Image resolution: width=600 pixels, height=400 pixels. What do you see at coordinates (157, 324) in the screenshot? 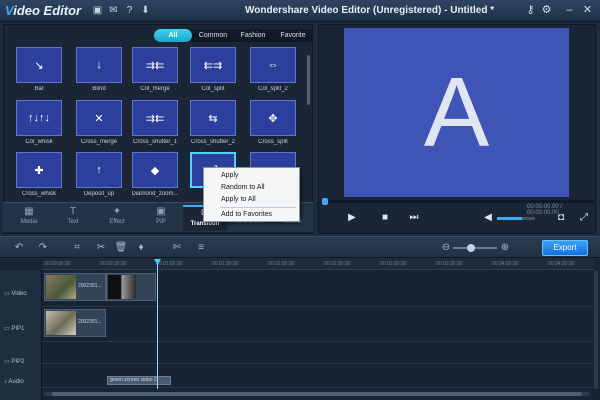
I see `playhead` at bounding box center [157, 324].